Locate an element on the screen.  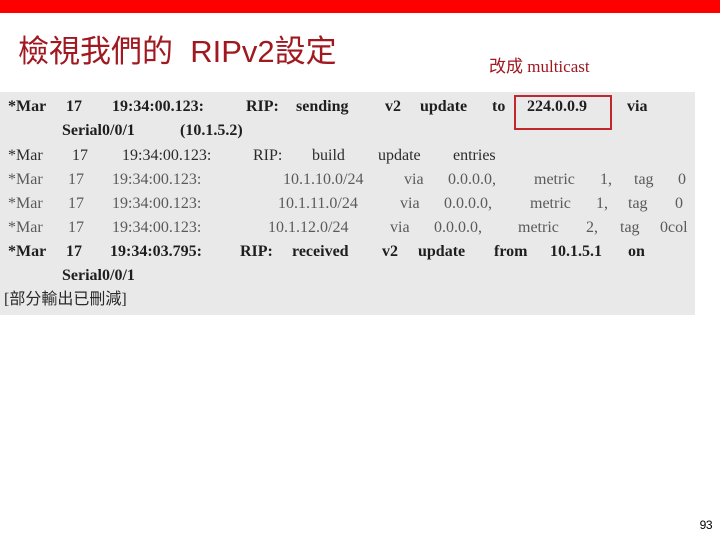
console-token: received is located at coordinates (320, 251).